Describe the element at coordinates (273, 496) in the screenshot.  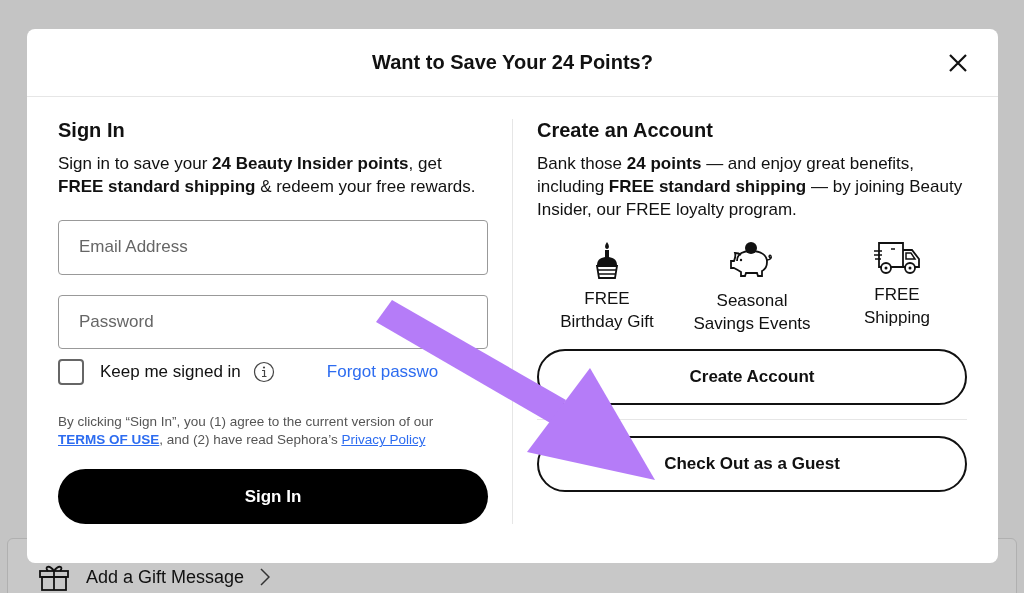
I see `sign-in-button: Sign In` at that location.